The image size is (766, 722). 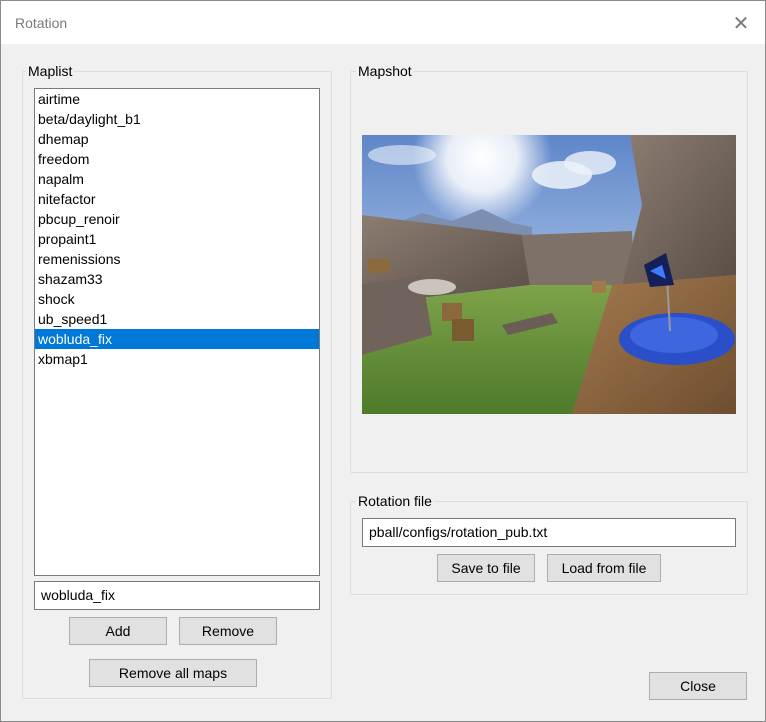 I want to click on list-item: dhemap, so click(x=177, y=139).